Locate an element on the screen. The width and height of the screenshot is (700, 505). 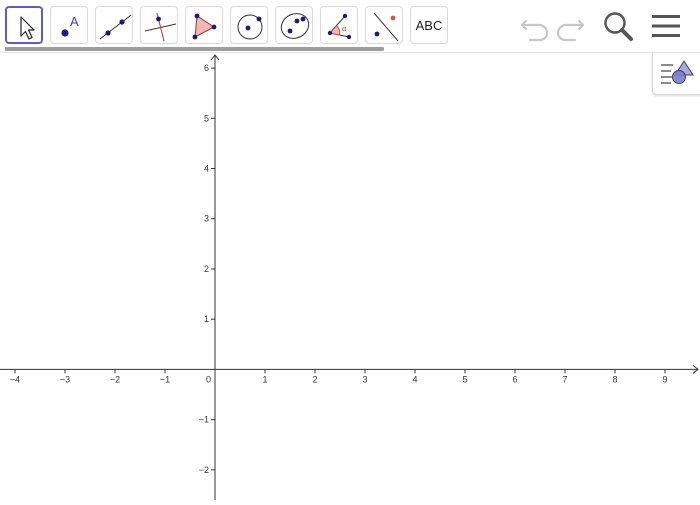
x-tick-label: −3 is located at coordinates (65, 379).